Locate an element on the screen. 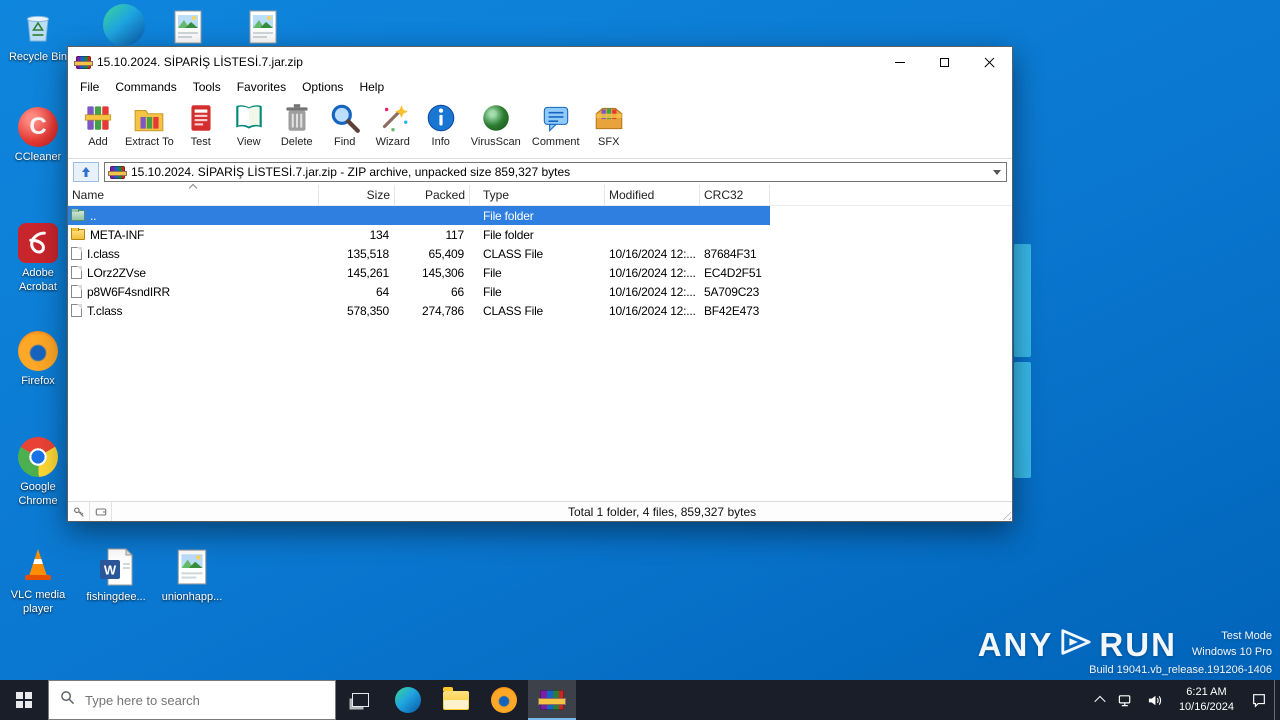 This screenshot has width=1280, height=720. toolbar-info-button: Info is located at coordinates (441, 124).